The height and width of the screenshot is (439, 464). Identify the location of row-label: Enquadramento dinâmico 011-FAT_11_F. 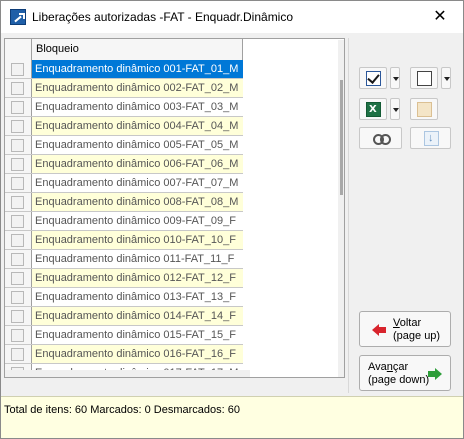
(137, 259).